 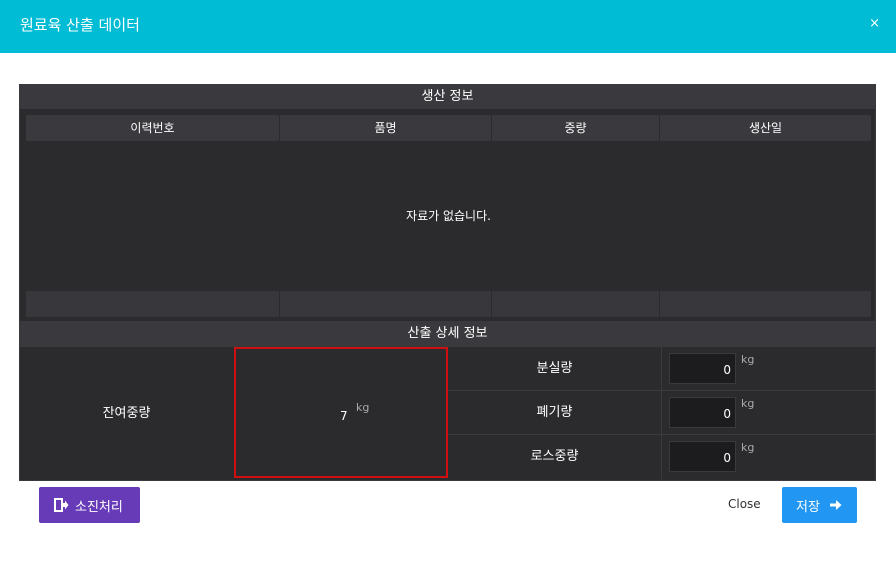 What do you see at coordinates (555, 413) in the screenshot?
I see `disposal-amount-label: 폐기량` at bounding box center [555, 413].